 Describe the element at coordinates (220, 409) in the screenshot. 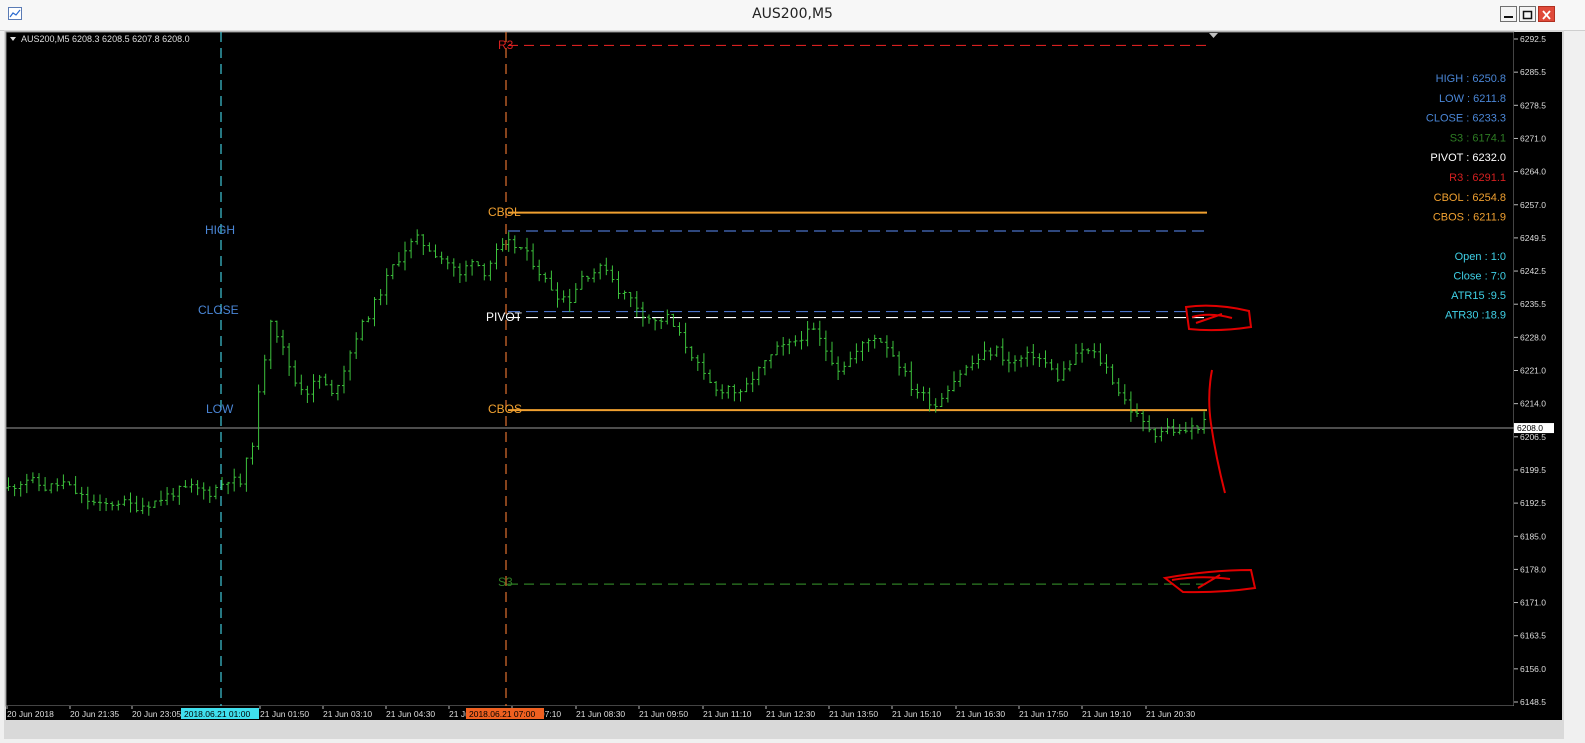

I see `prev-low-label: LOW` at that location.